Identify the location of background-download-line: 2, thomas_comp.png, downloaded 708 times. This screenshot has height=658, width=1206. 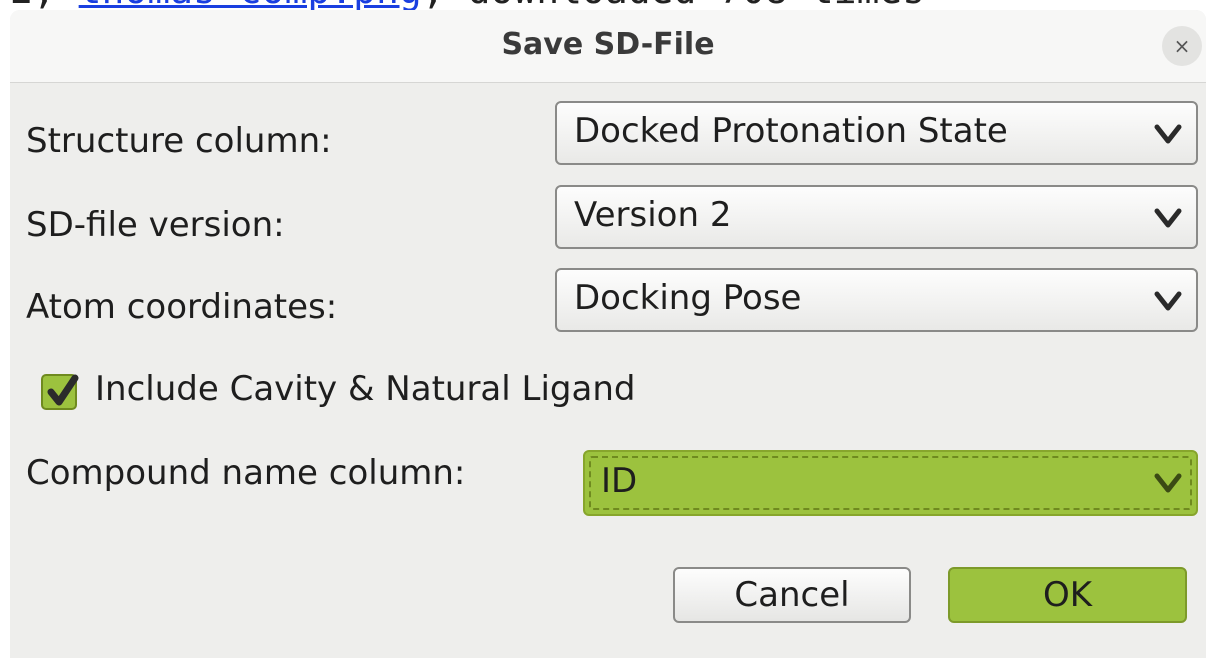
(467, 5).